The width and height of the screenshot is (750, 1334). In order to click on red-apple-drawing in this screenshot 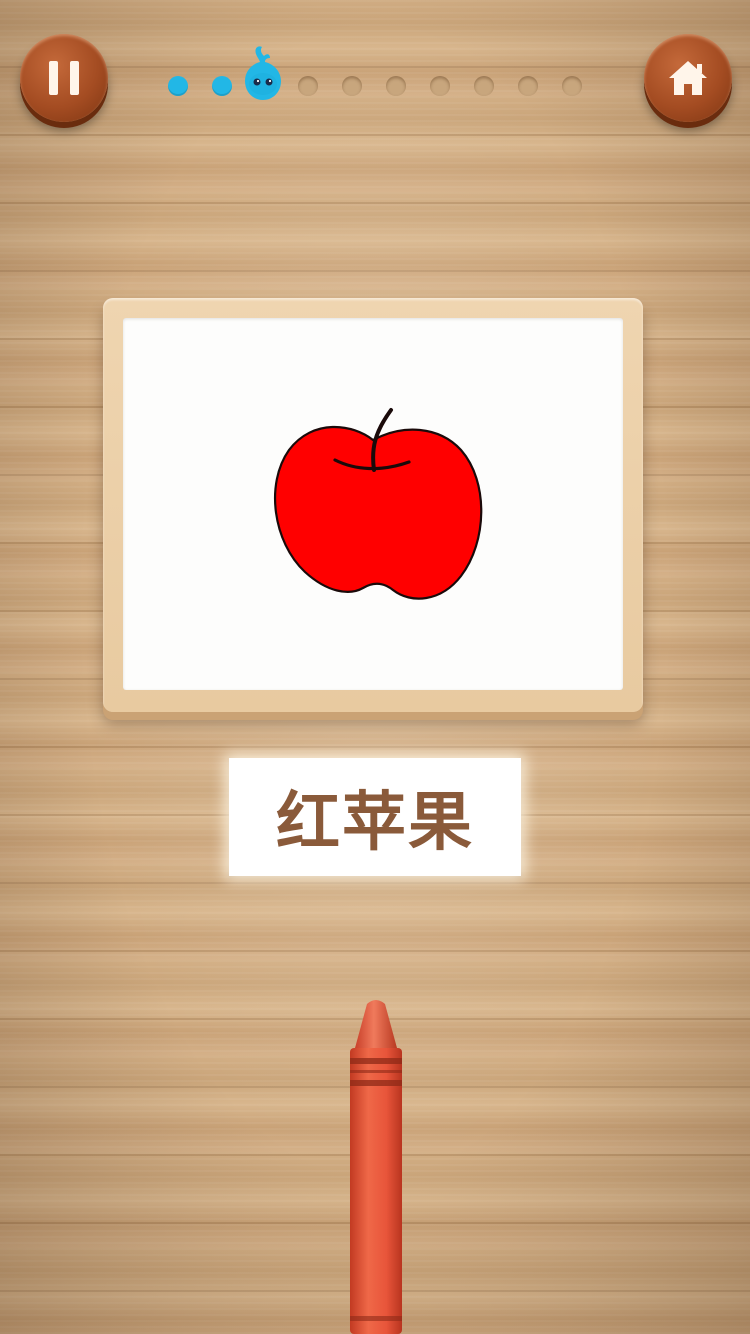, I will do `click(378, 504)`.